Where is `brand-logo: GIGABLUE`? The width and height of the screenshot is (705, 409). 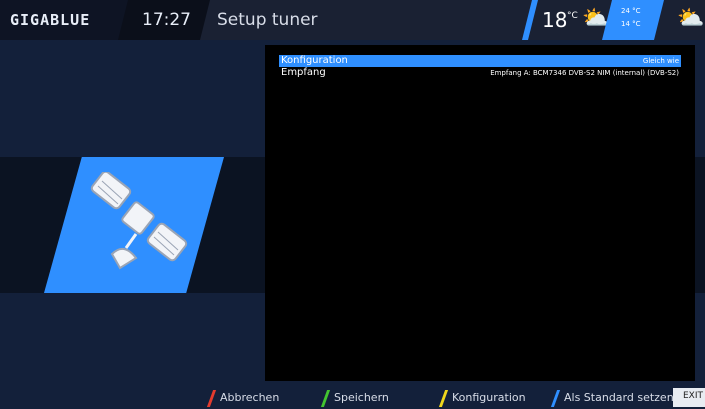 brand-logo: GIGABLUE is located at coordinates (50, 20).